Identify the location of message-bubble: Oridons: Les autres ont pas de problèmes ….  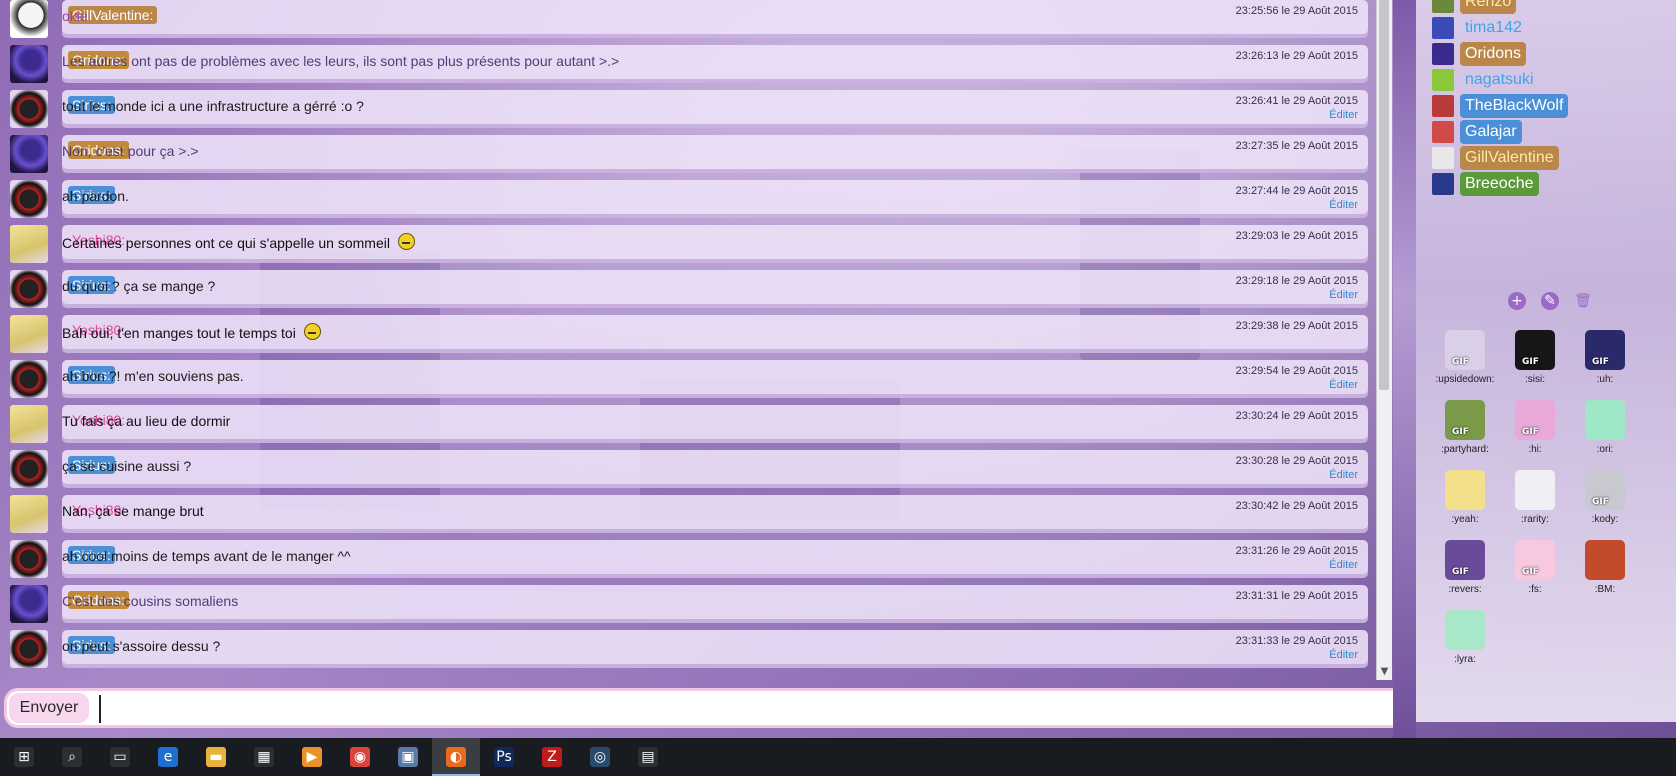
(715, 64).